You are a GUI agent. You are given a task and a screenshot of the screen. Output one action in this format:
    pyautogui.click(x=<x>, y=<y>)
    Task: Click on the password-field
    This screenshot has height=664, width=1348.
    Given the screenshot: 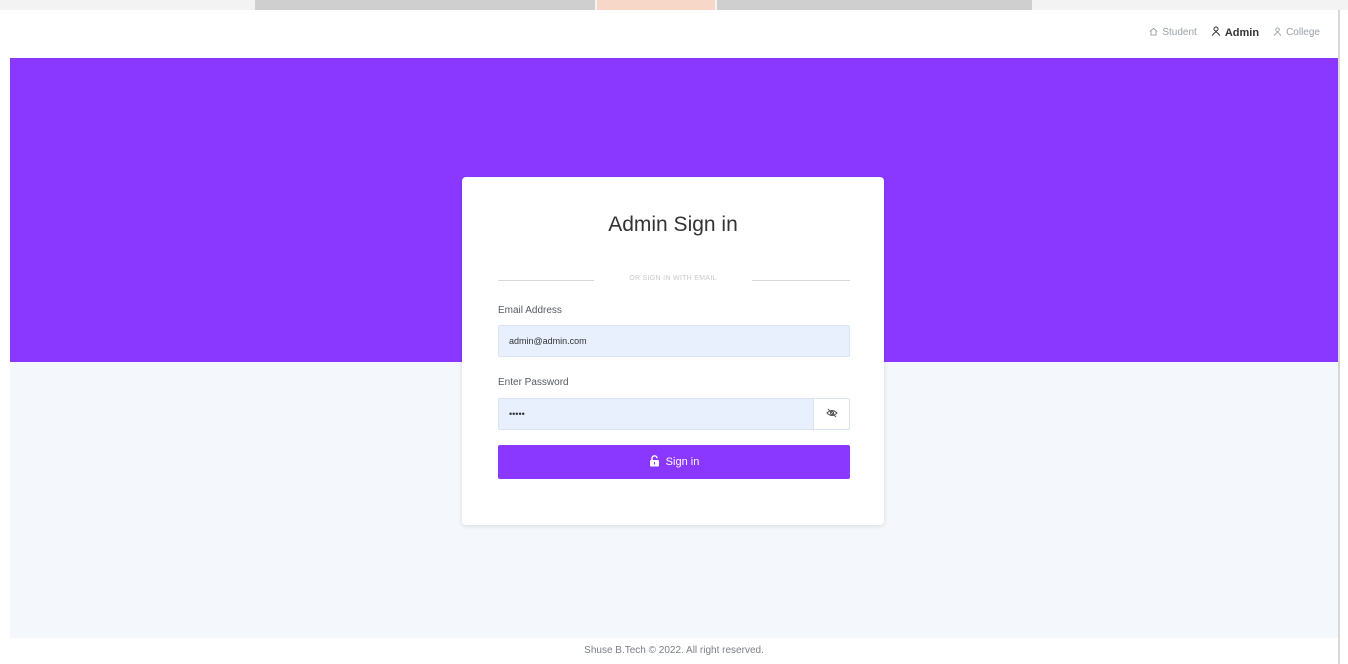 What is the action you would take?
    pyautogui.click(x=656, y=414)
    